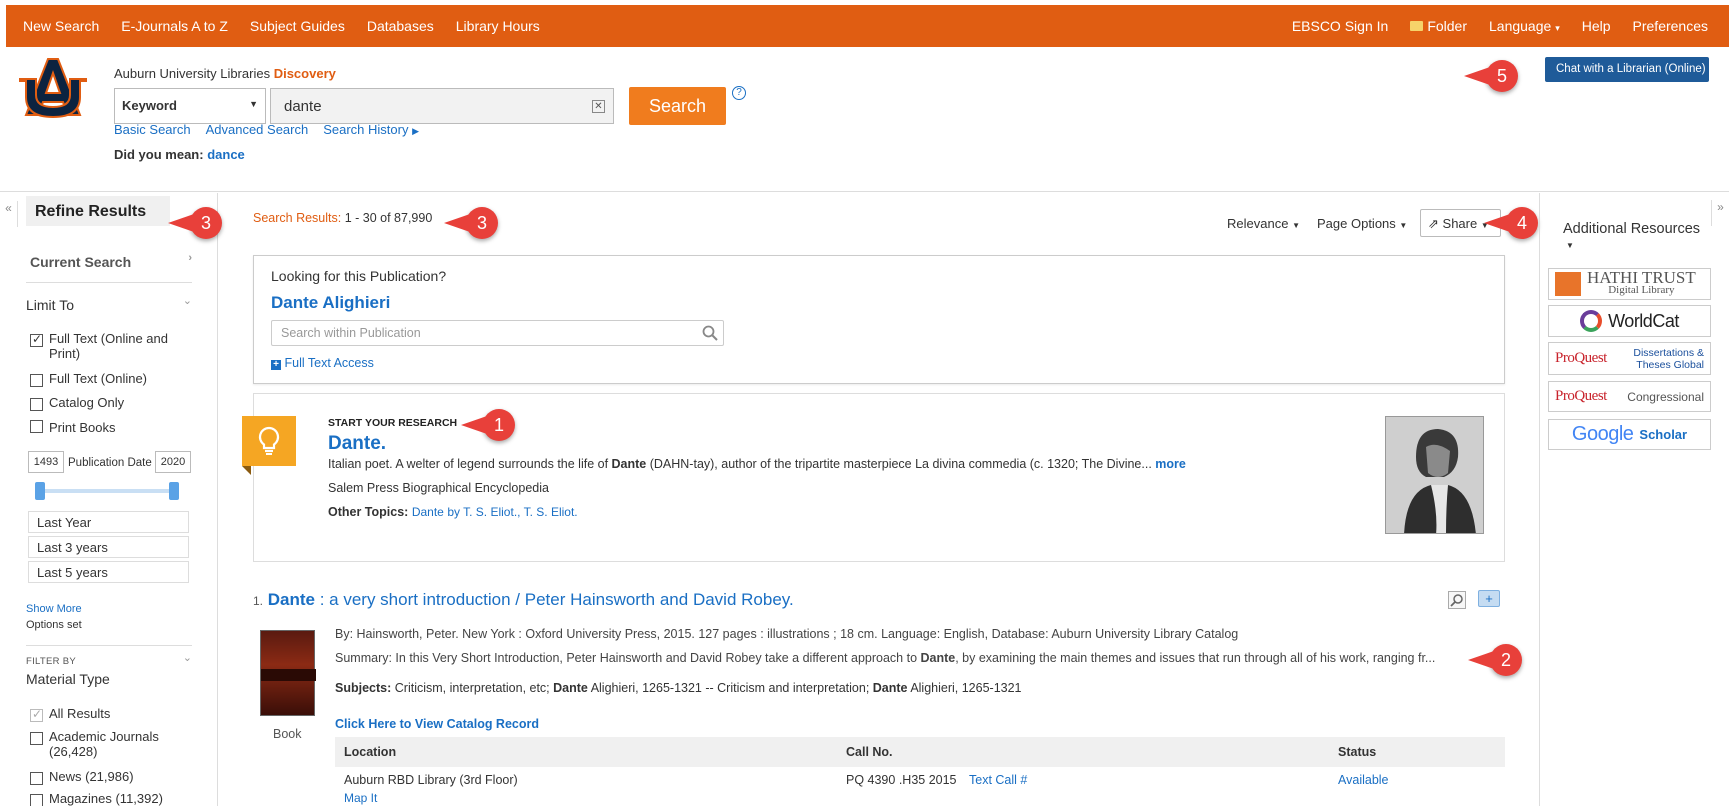 This screenshot has width=1729, height=806. What do you see at coordinates (482, 512) in the screenshot?
I see `other-topic-link: by T. S. Eliot.` at bounding box center [482, 512].